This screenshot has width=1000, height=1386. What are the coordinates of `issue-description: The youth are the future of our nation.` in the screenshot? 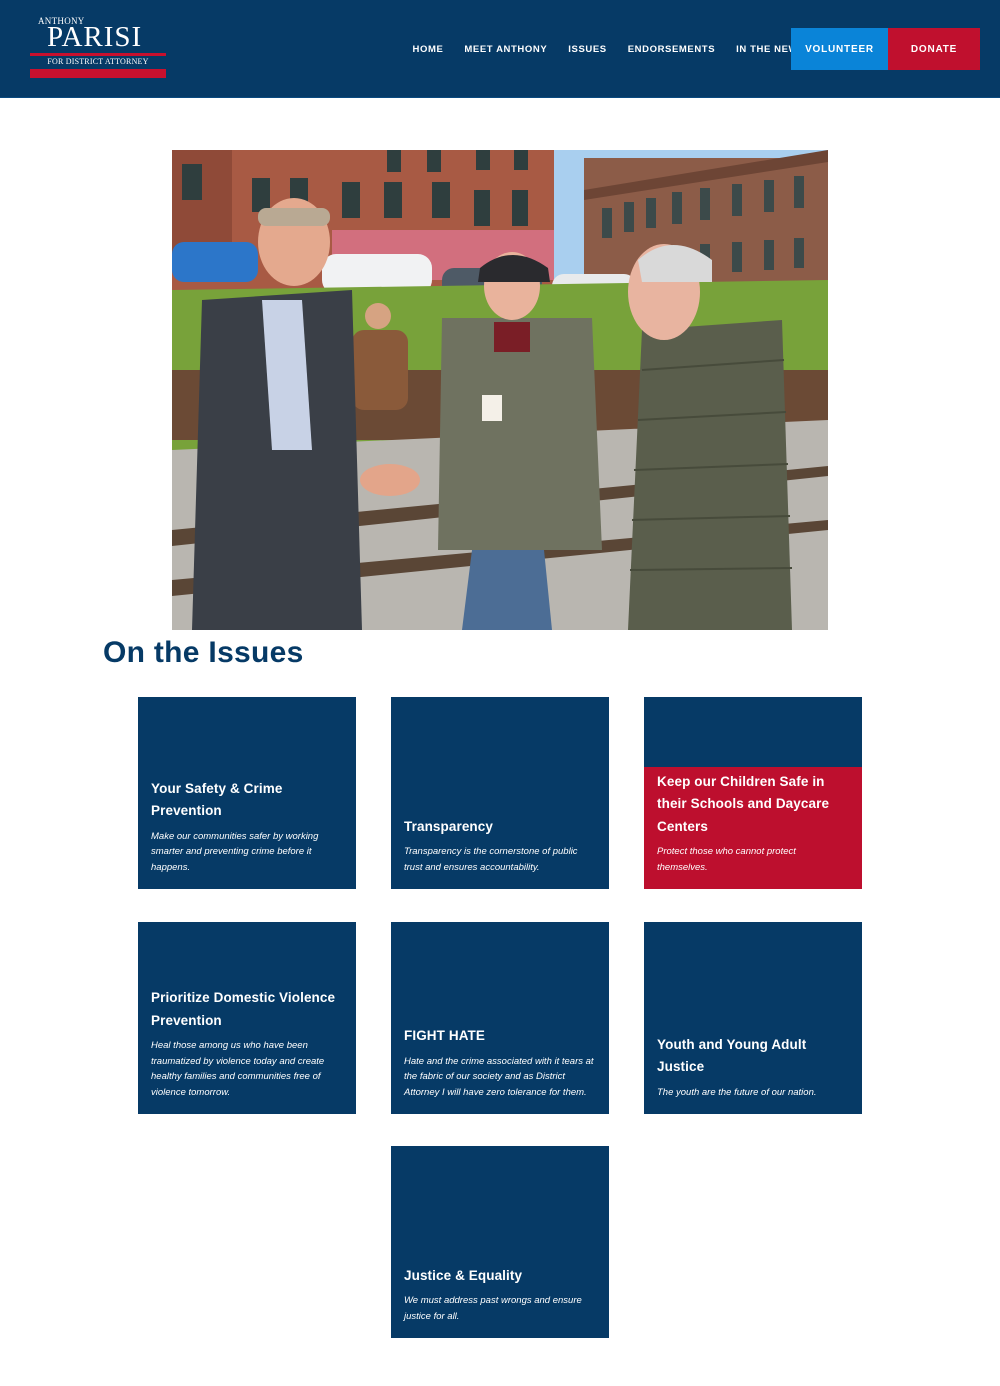 It's located at (737, 1092).